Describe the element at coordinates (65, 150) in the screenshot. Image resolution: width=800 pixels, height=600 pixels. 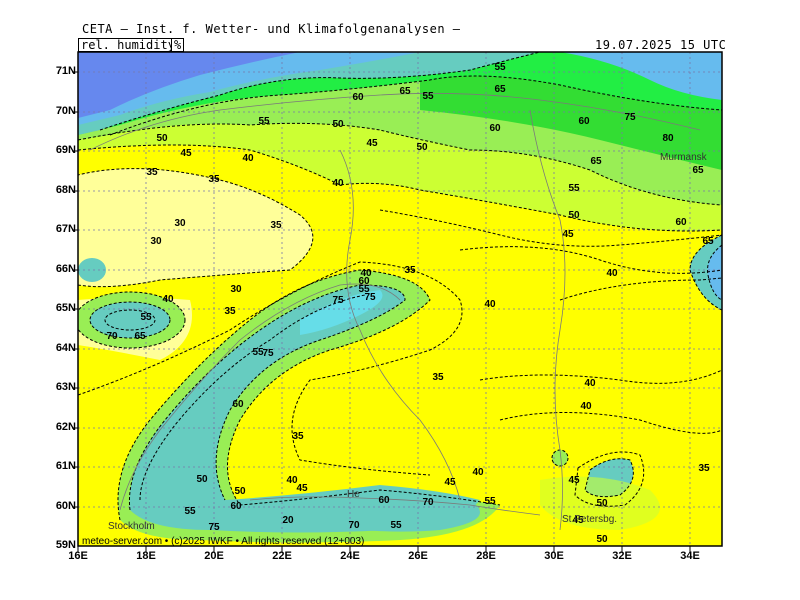
I see `lat-label-69n: 69N` at that location.